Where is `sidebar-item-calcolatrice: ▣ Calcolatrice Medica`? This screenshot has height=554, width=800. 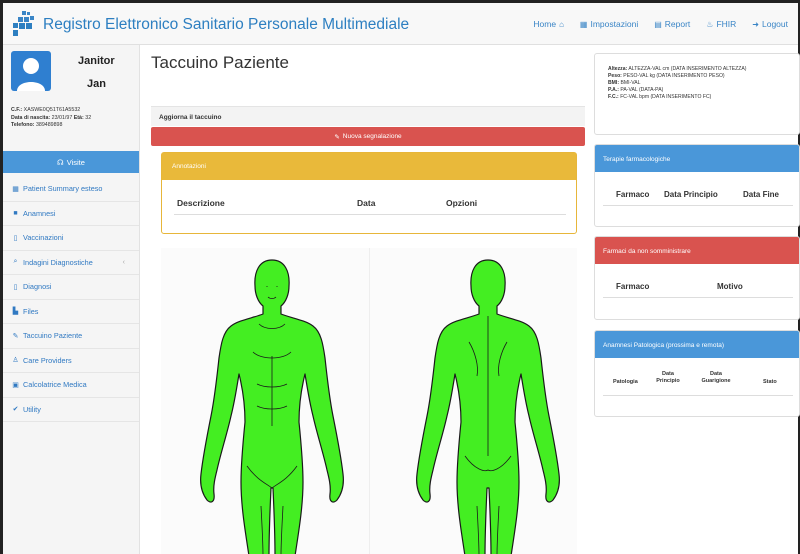 sidebar-item-calcolatrice: ▣ Calcolatrice Medica is located at coordinates (71, 385).